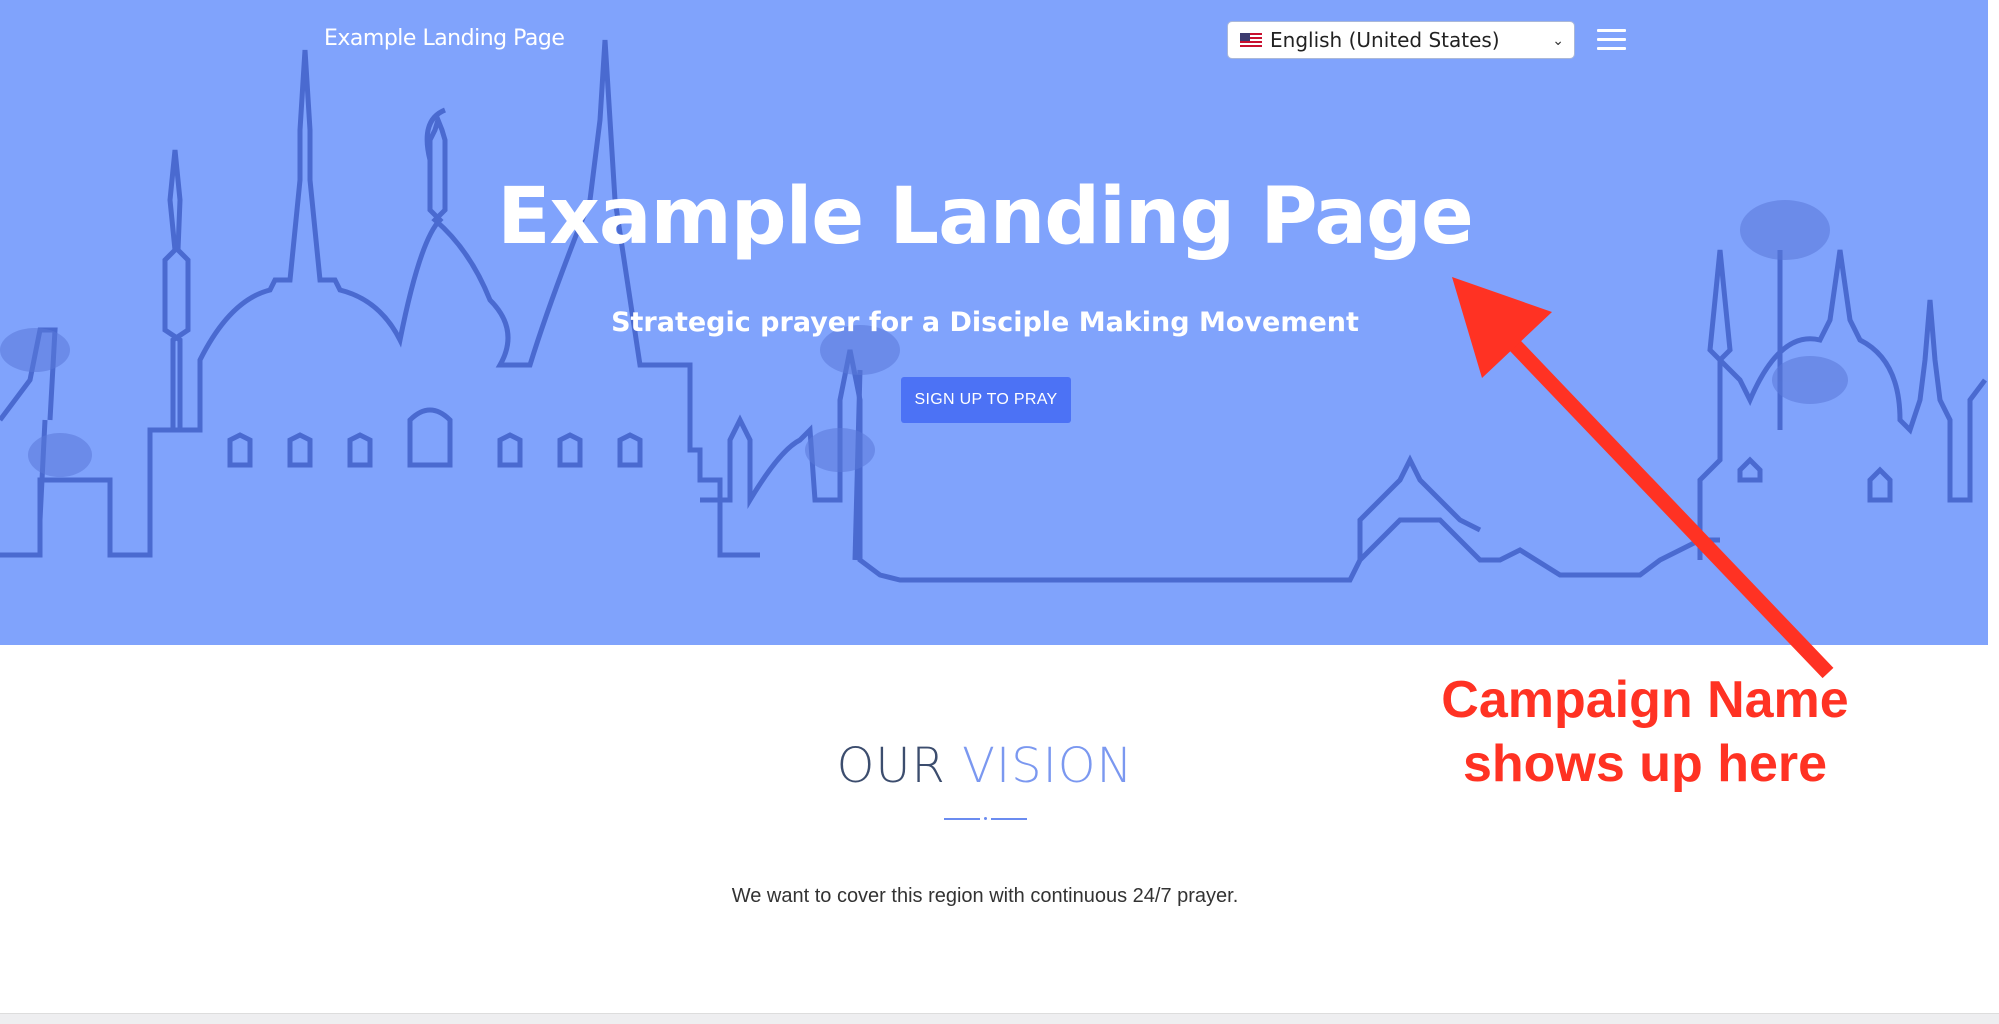  What do you see at coordinates (444, 38) in the screenshot?
I see `site-brand: Example Landing Page` at bounding box center [444, 38].